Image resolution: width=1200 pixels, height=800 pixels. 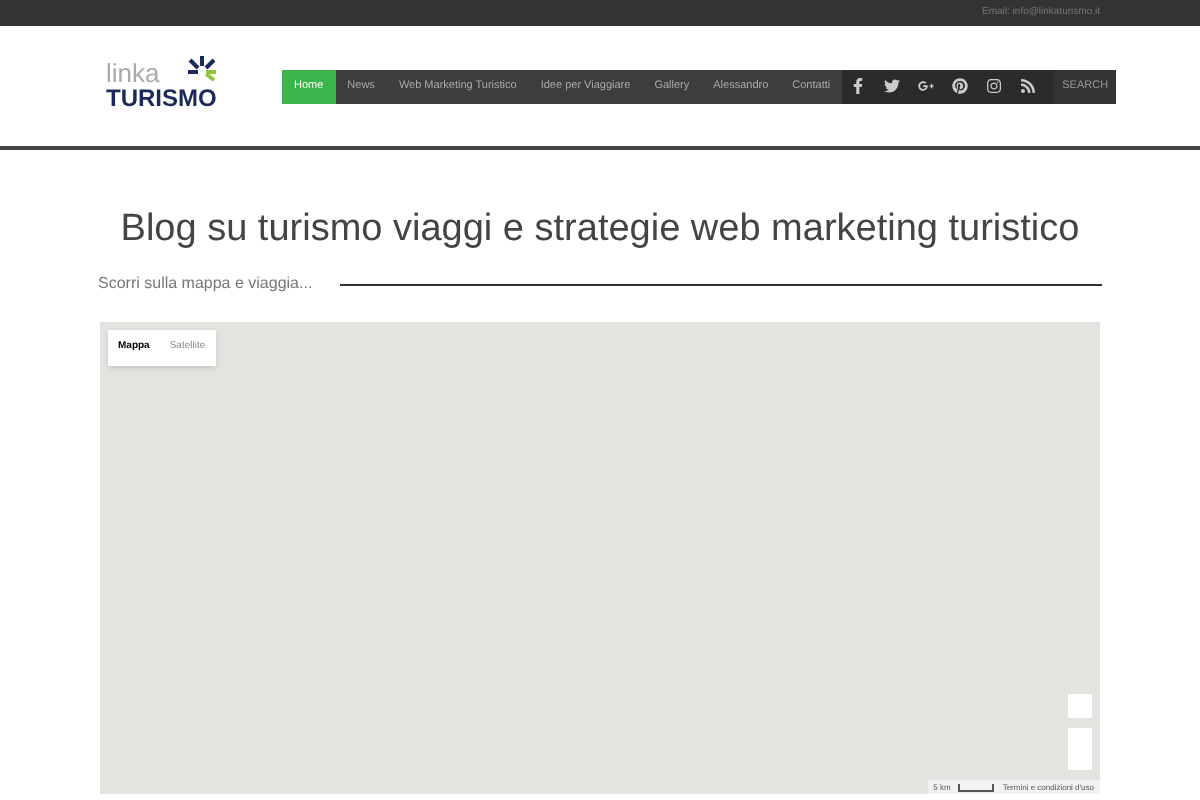 I want to click on logo-text: TURISMO, so click(x=161, y=99).